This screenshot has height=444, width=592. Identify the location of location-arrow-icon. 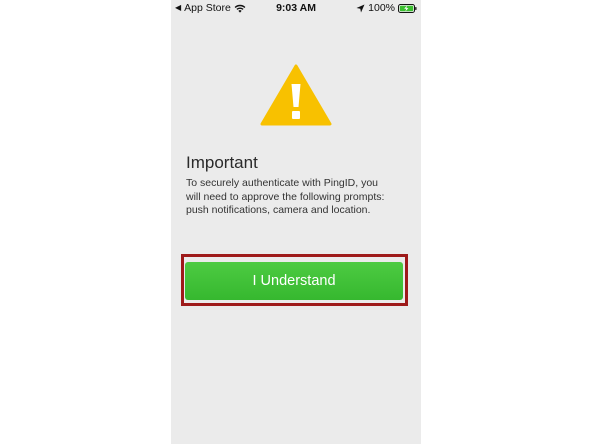
(360, 8).